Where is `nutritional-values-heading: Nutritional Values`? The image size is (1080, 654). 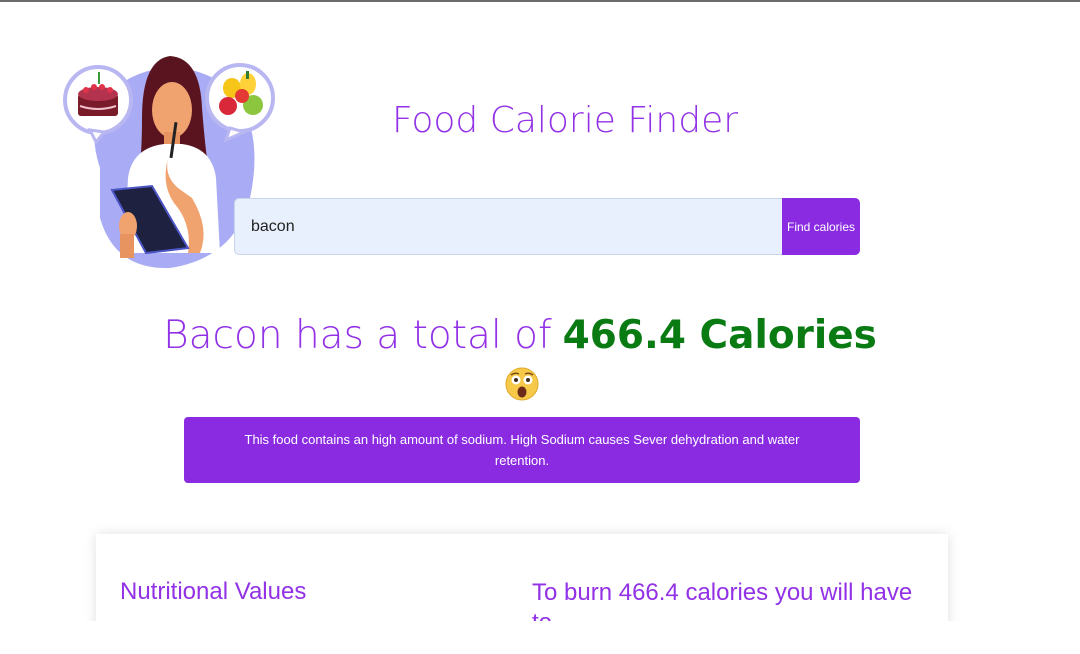 nutritional-values-heading: Nutritional Values is located at coordinates (213, 591).